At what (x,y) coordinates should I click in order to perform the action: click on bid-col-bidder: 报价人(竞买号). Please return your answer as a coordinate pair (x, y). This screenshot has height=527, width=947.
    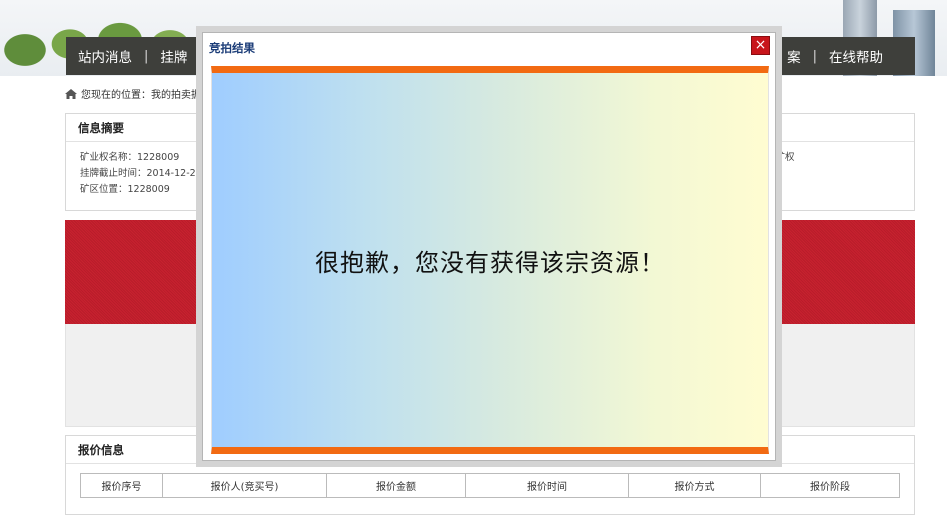
    Looking at the image, I should click on (245, 485).